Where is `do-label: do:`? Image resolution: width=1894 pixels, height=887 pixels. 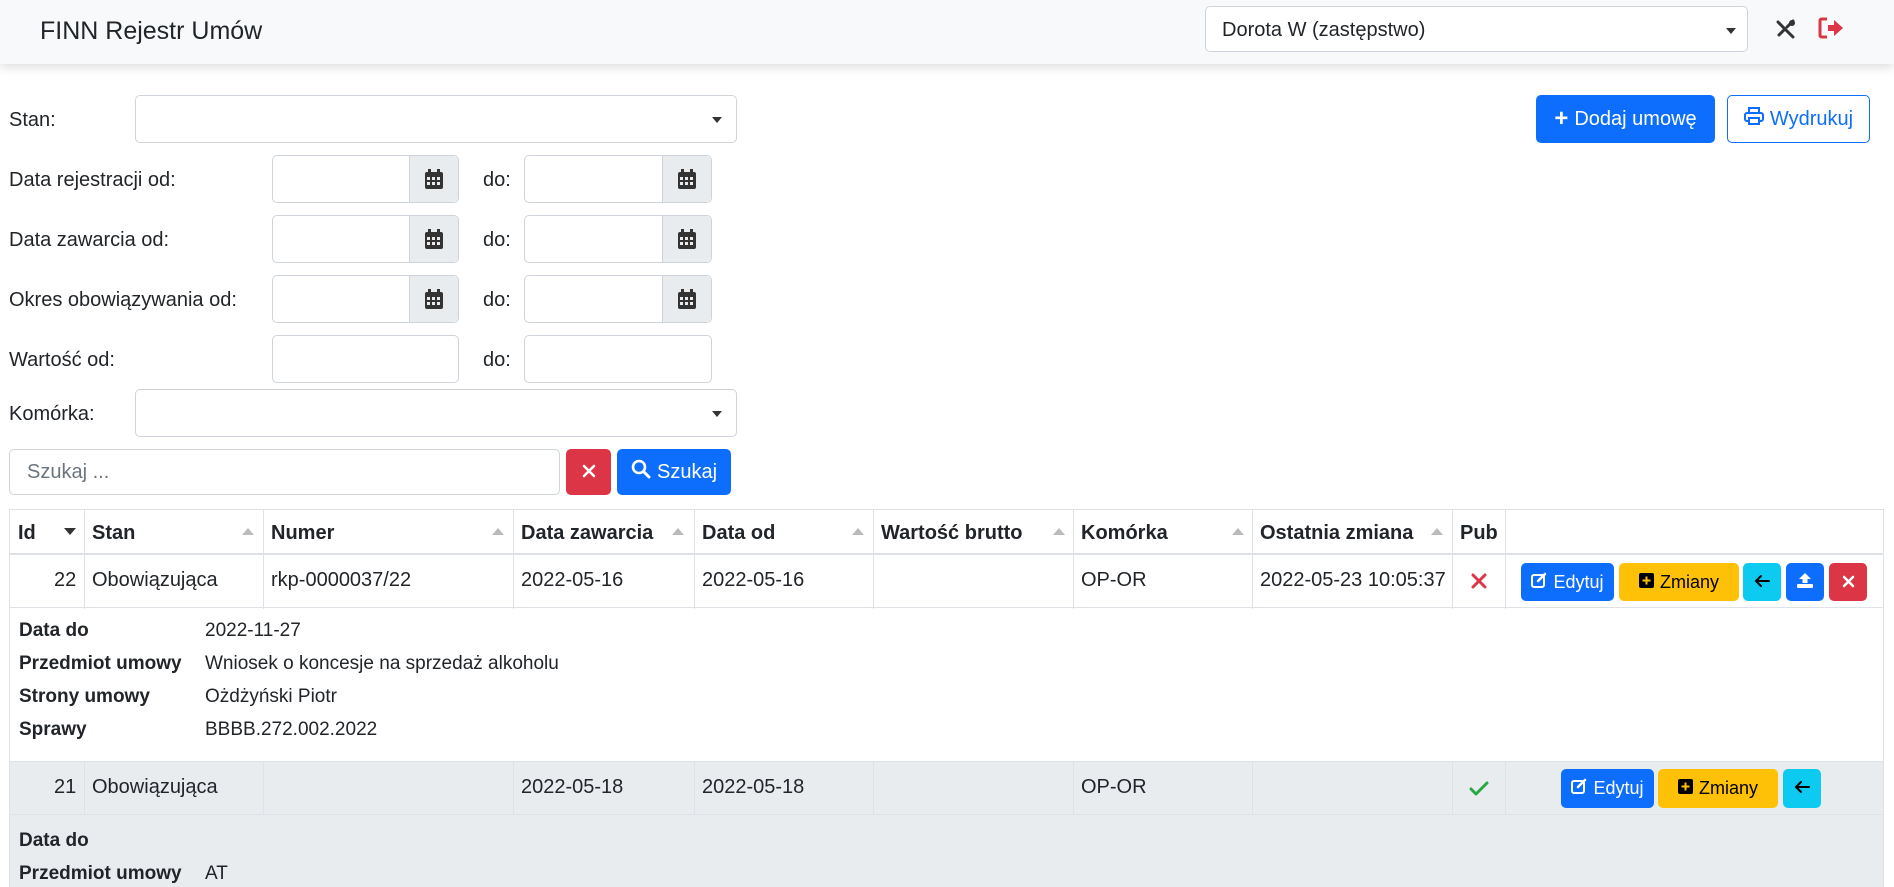
do-label: do: is located at coordinates (497, 180).